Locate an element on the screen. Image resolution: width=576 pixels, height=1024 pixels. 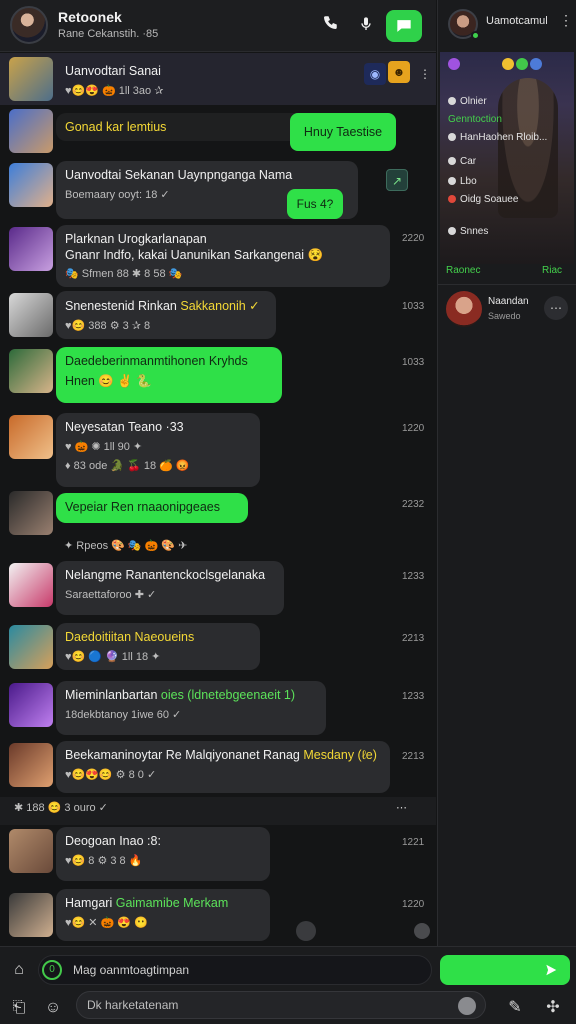
send-button is located at coordinates (505, 970).